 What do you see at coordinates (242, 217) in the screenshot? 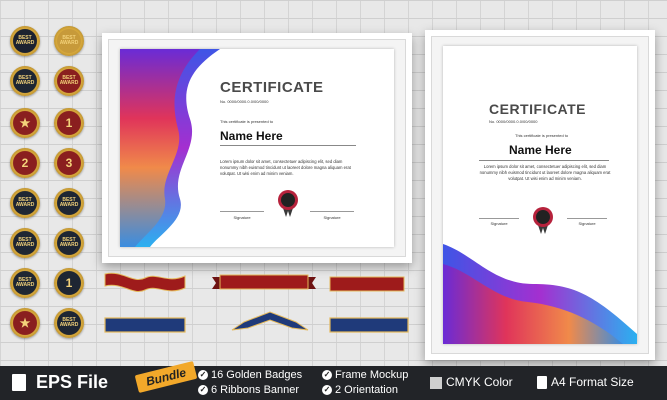
I see `signature-left: Signature` at bounding box center [242, 217].